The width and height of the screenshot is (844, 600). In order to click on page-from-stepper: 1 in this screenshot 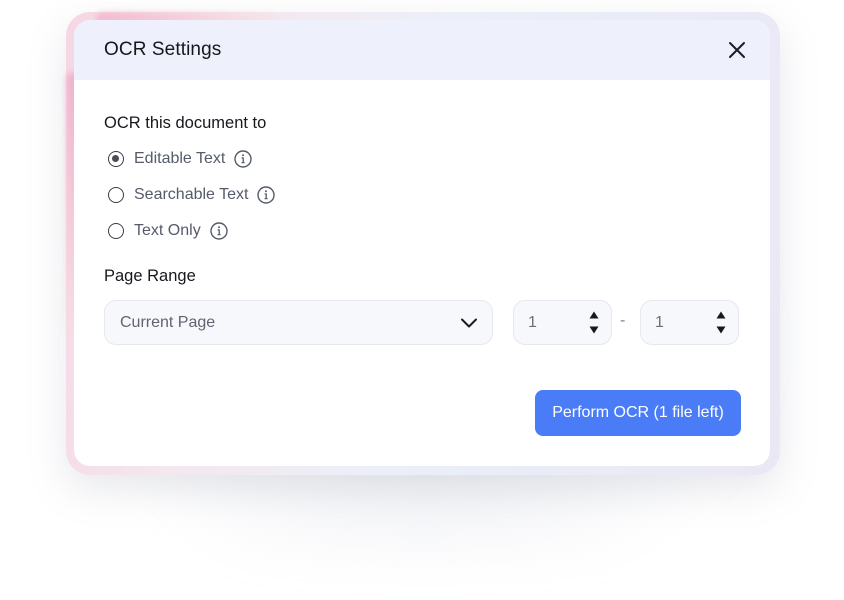, I will do `click(562, 322)`.